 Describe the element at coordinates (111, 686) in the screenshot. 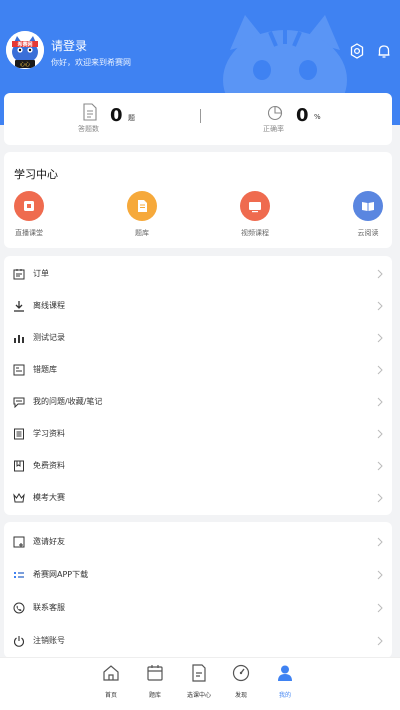

I see `tab-home: 首页` at that location.